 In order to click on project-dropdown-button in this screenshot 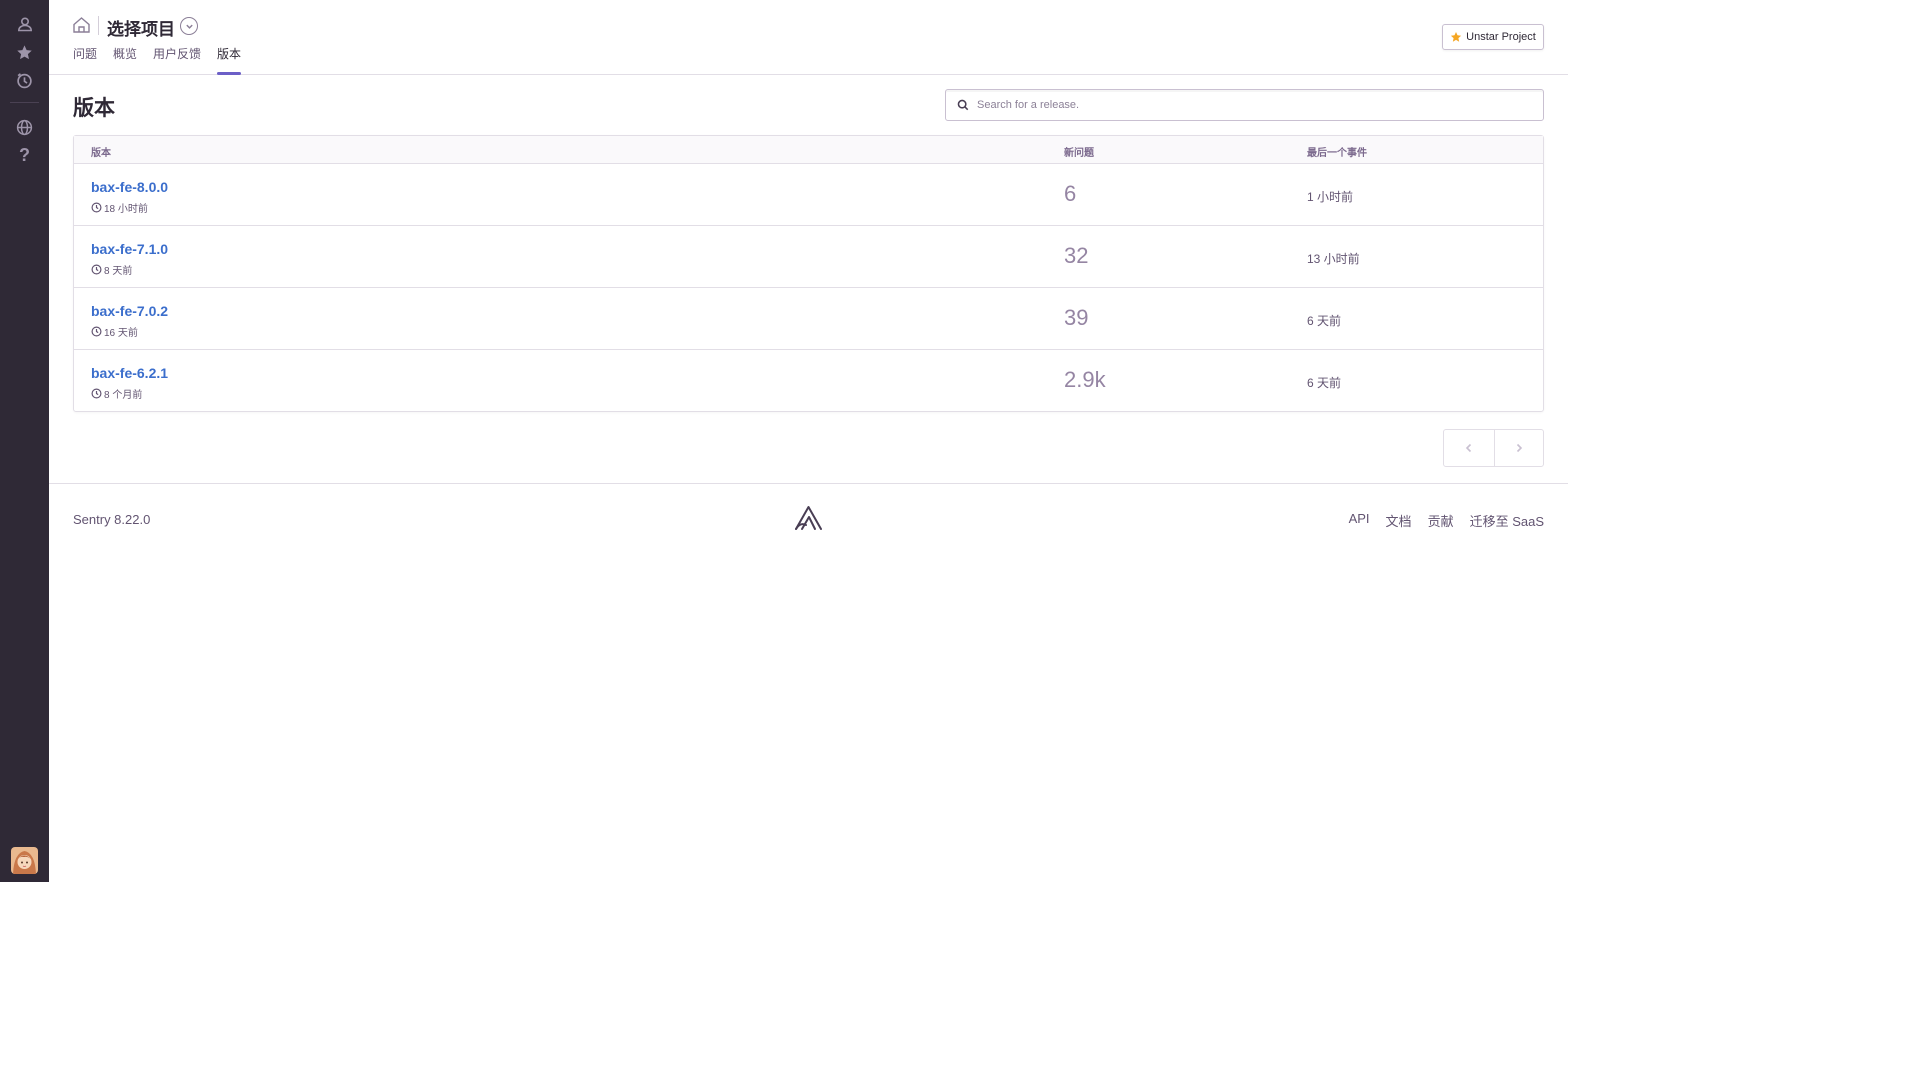, I will do `click(189, 26)`.